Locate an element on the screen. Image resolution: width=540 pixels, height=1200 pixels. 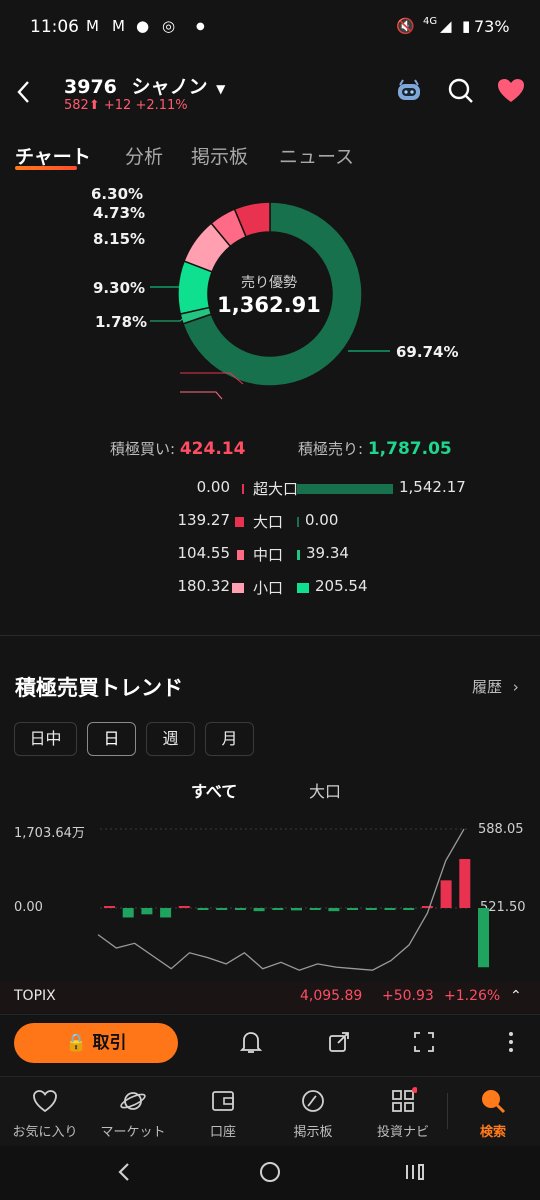
donut-label-small-sell: 8.15% is located at coordinates (119, 239).